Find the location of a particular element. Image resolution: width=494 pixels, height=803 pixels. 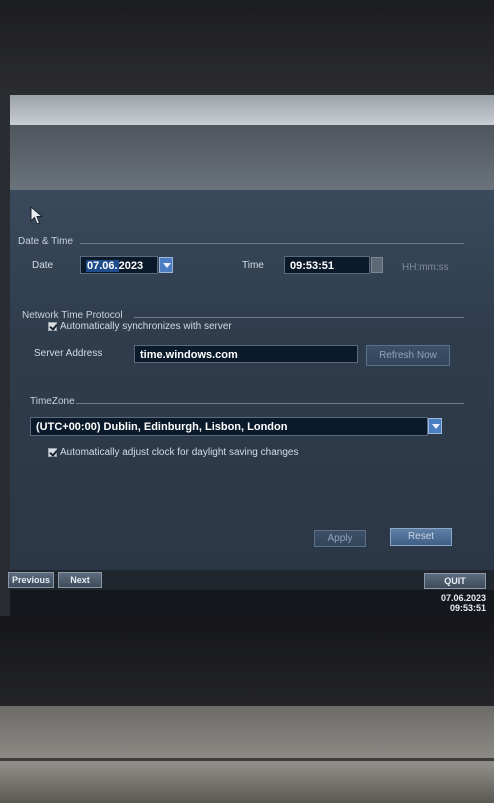

quit-button: QUIT is located at coordinates (455, 581).